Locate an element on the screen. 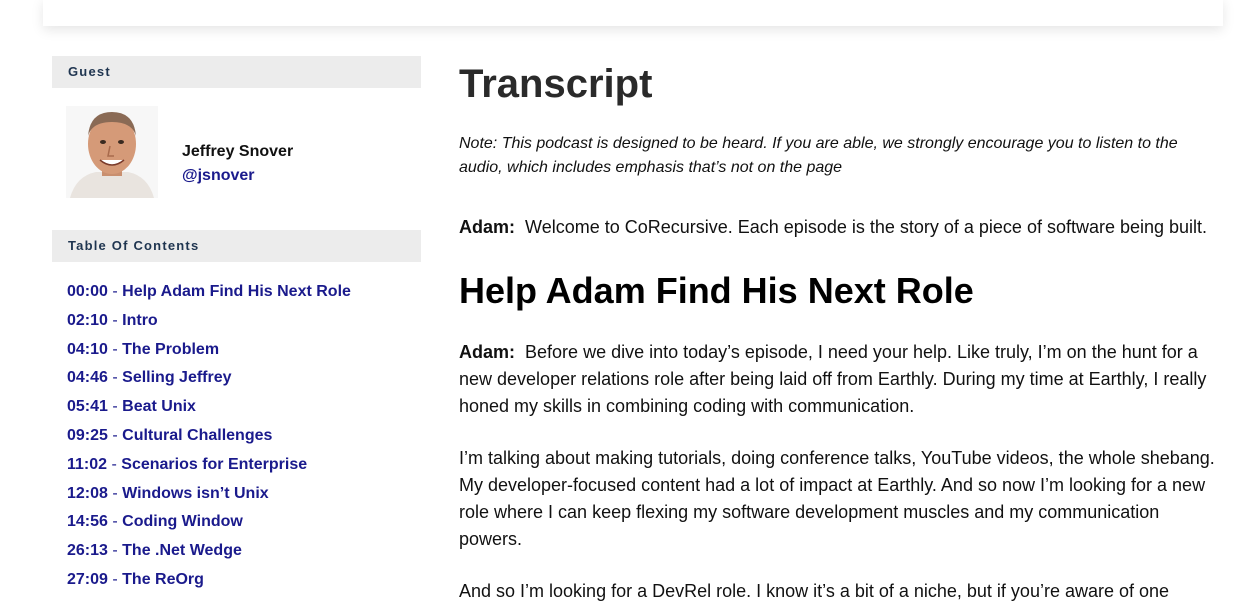  toc-item: 11:02 - Scenarios for Enterprise is located at coordinates (244, 469).